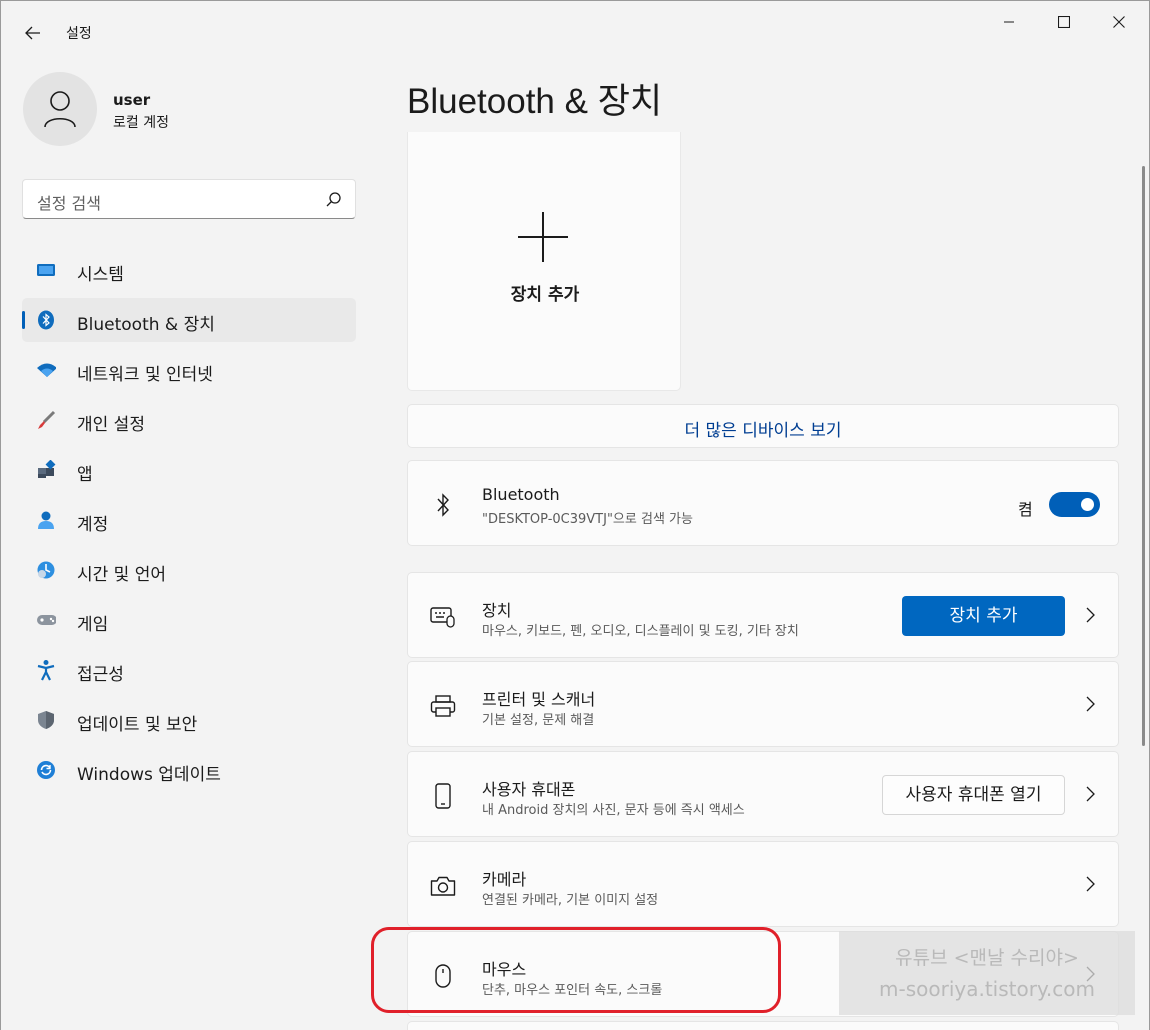  Describe the element at coordinates (146, 325) in the screenshot. I see `sidebar-item-label: Bluetooth & 장치` at that location.